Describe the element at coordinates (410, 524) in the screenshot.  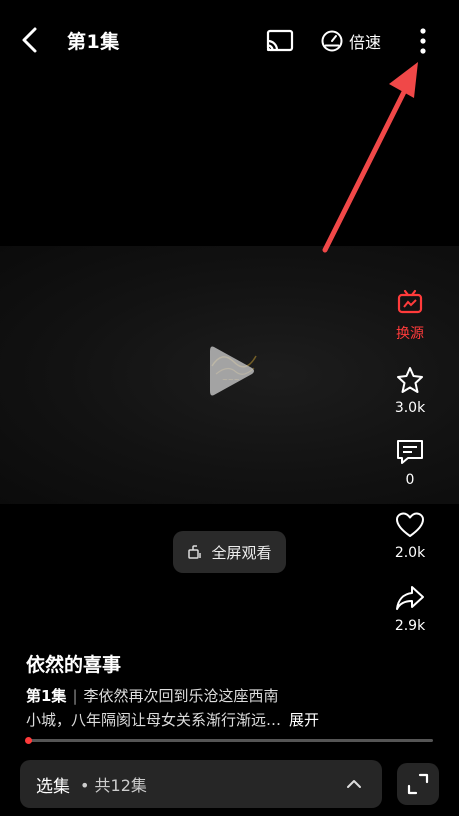
I see `heart-icon` at that location.